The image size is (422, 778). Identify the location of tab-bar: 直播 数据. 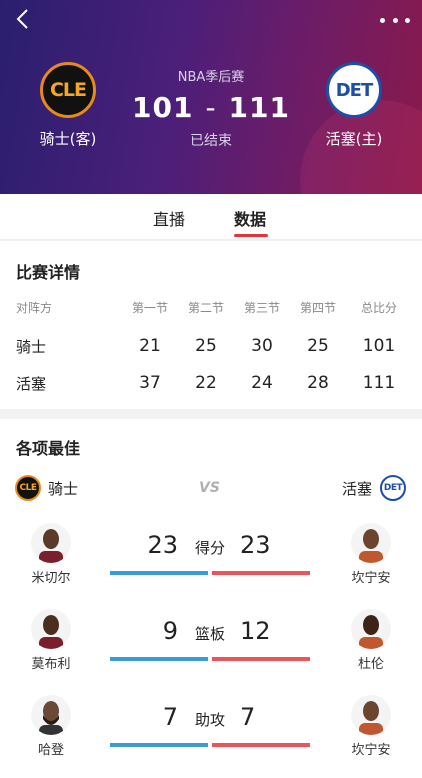
(211, 217).